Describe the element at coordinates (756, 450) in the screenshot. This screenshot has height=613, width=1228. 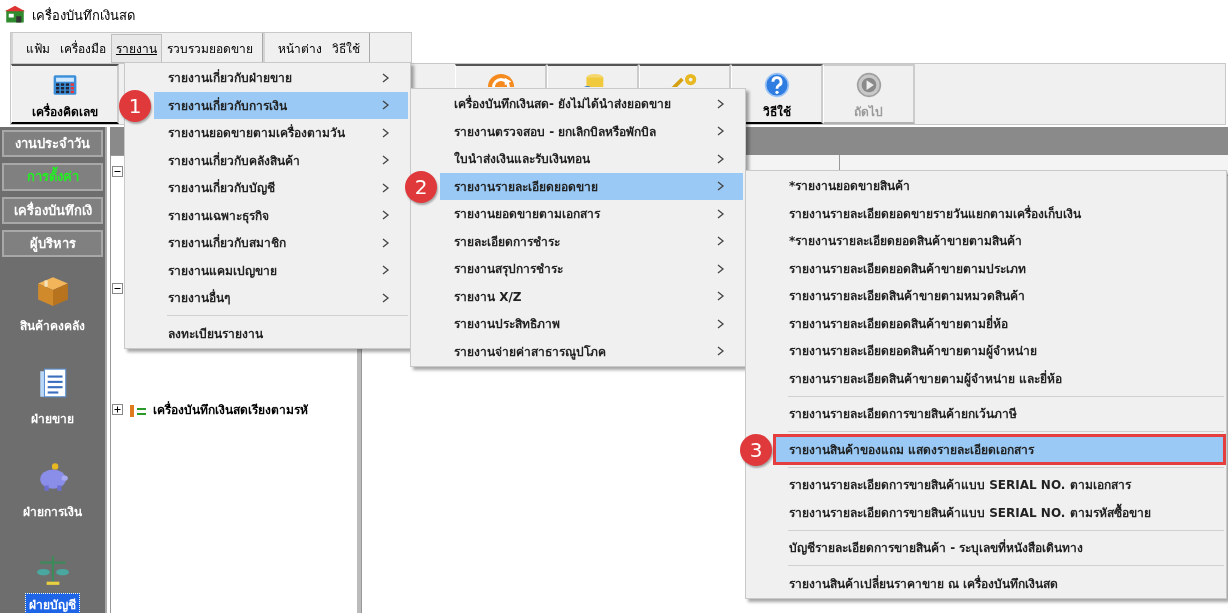
I see `step-badge: 3` at that location.